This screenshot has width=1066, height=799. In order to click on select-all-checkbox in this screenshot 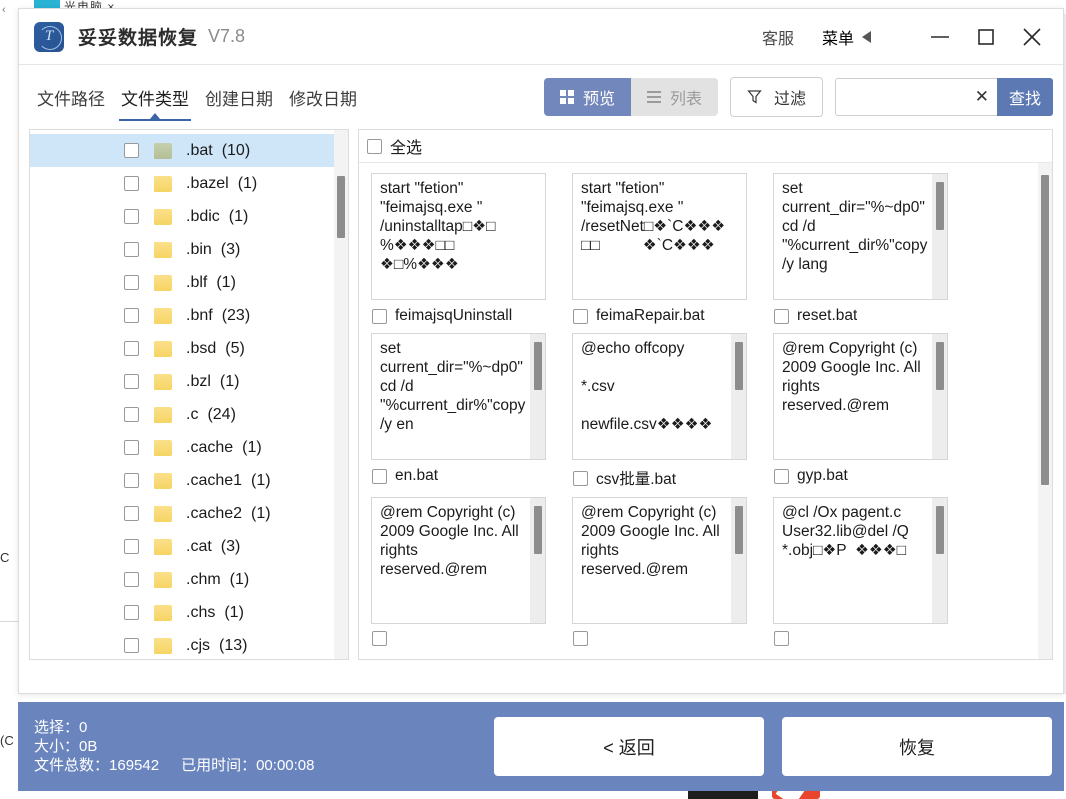, I will do `click(374, 146)`.